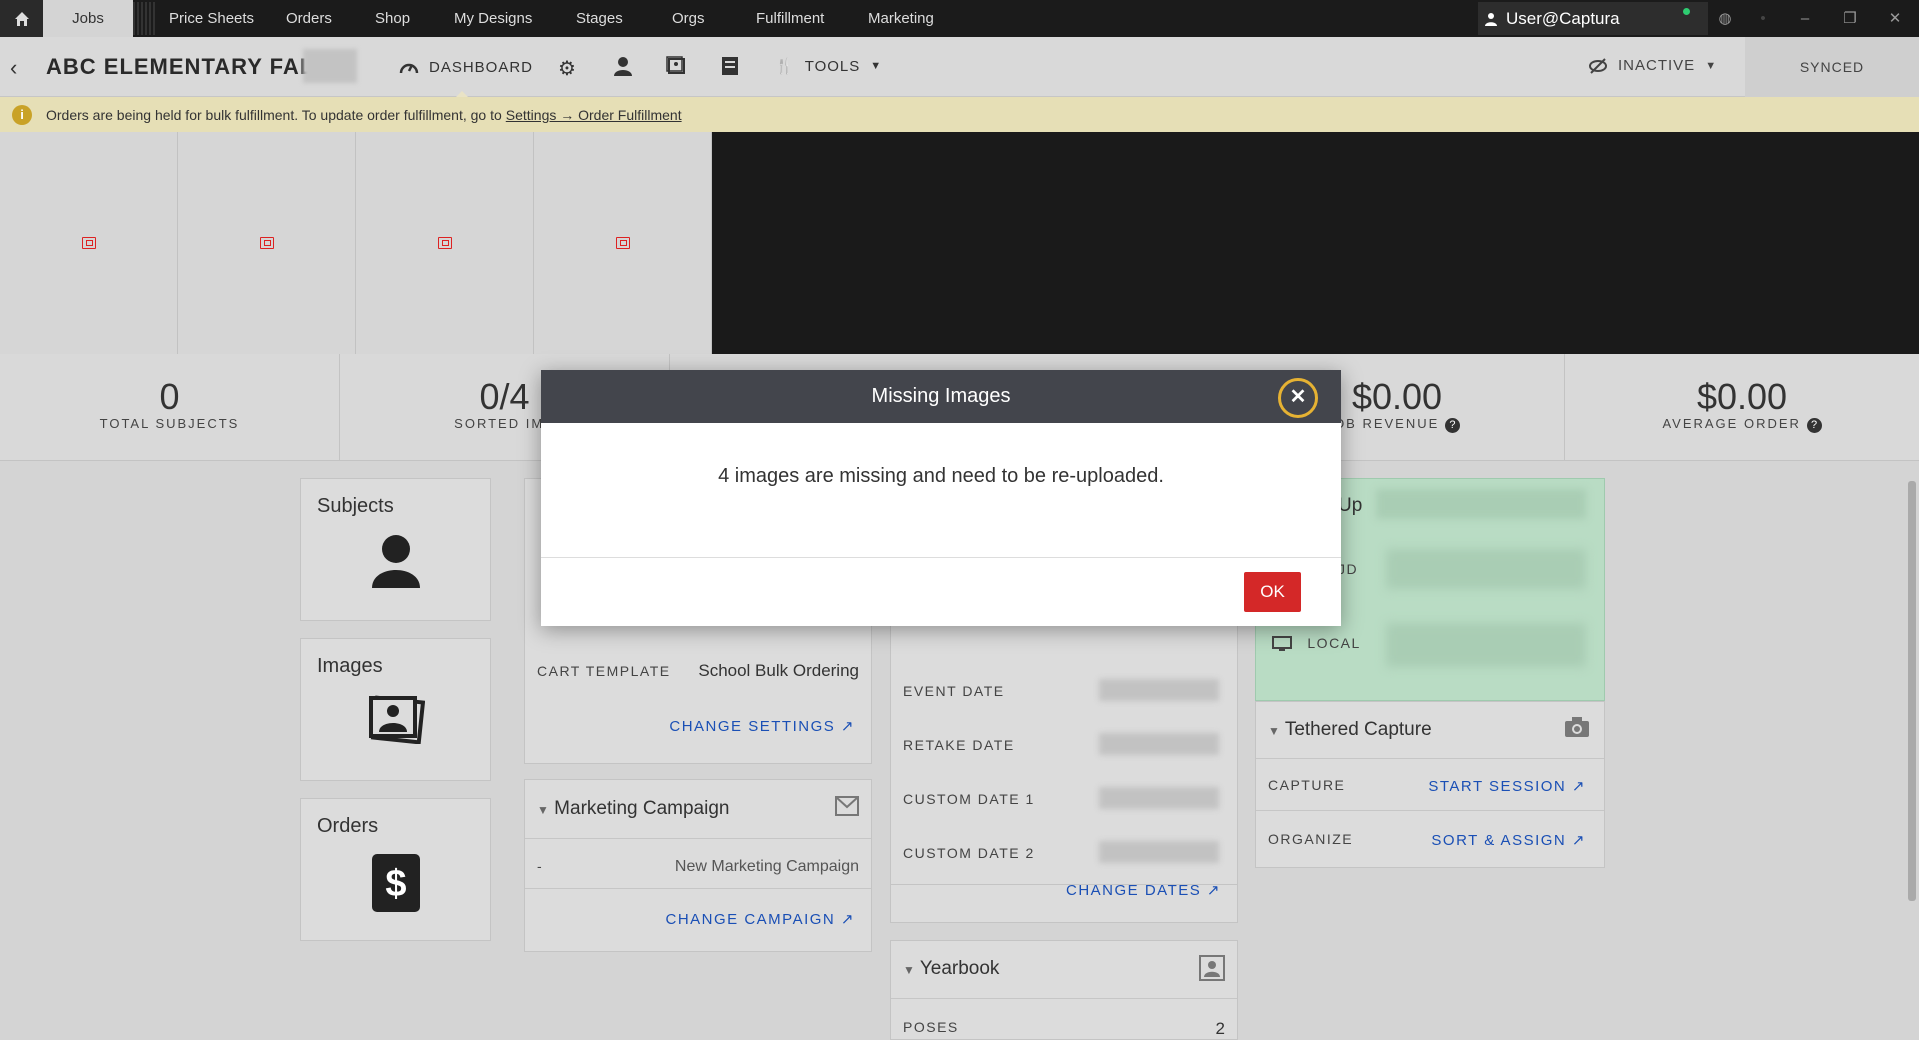 This screenshot has width=1919, height=1040. I want to click on orders-card: Orders $, so click(395, 869).